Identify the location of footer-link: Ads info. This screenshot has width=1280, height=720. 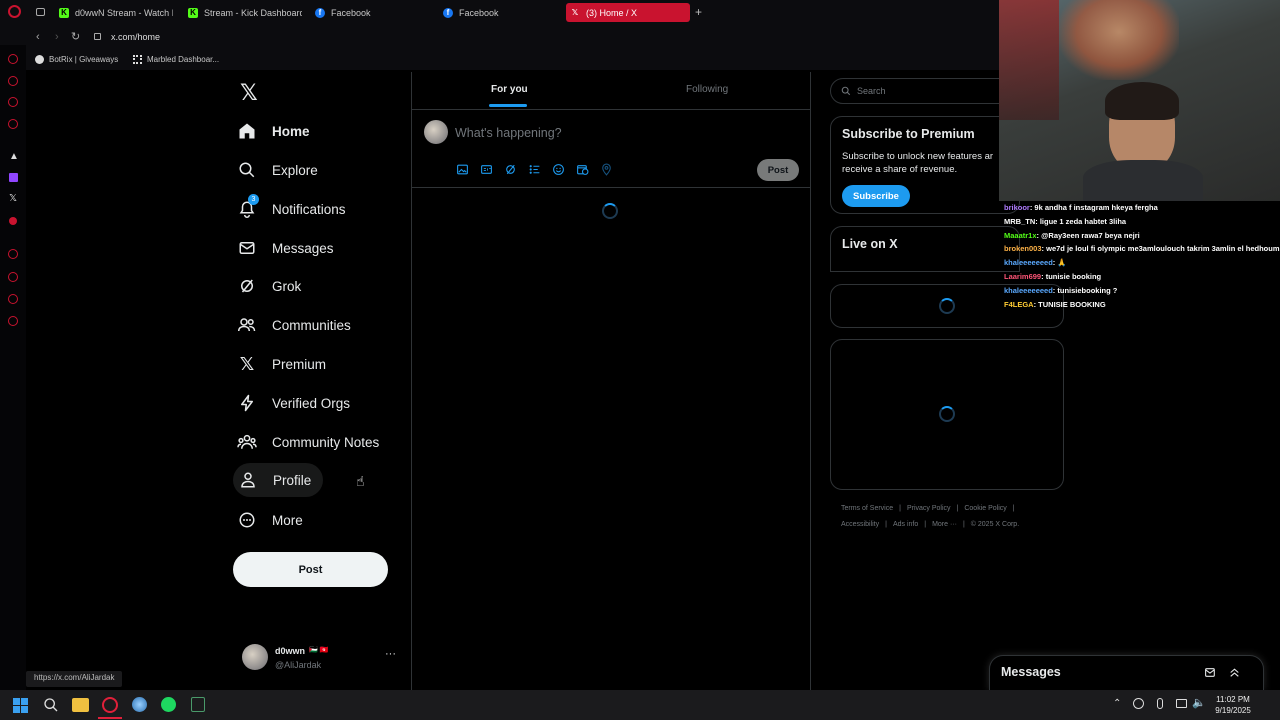
(905, 524).